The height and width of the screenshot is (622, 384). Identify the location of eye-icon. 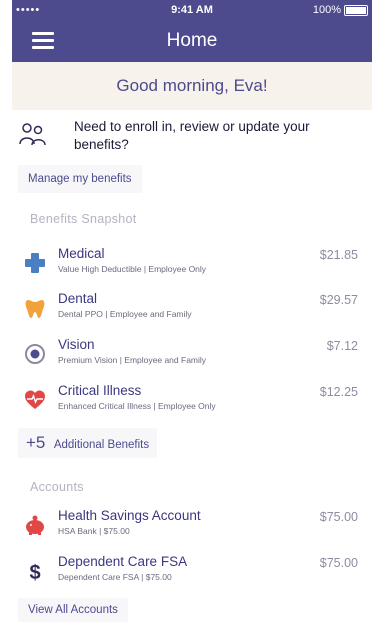
(35, 354).